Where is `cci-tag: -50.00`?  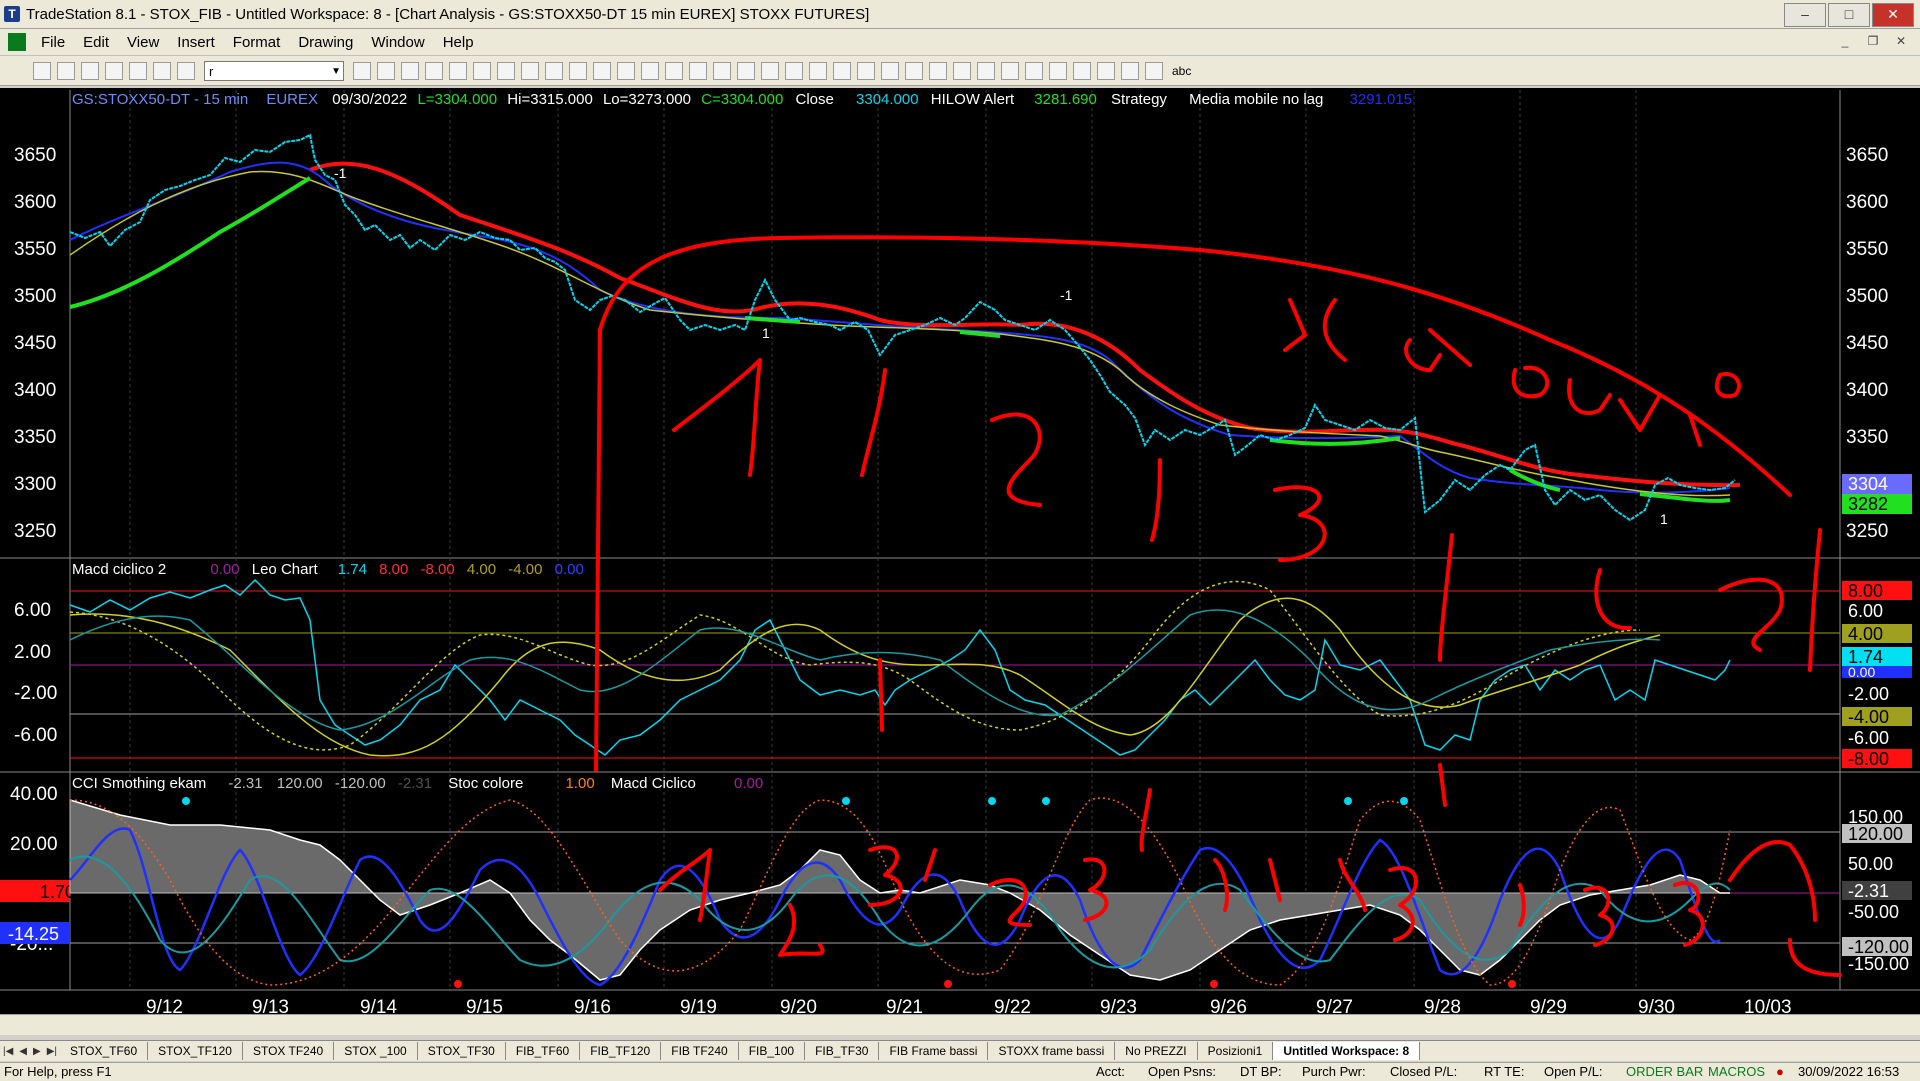 cci-tag: -50.00 is located at coordinates (1873, 912).